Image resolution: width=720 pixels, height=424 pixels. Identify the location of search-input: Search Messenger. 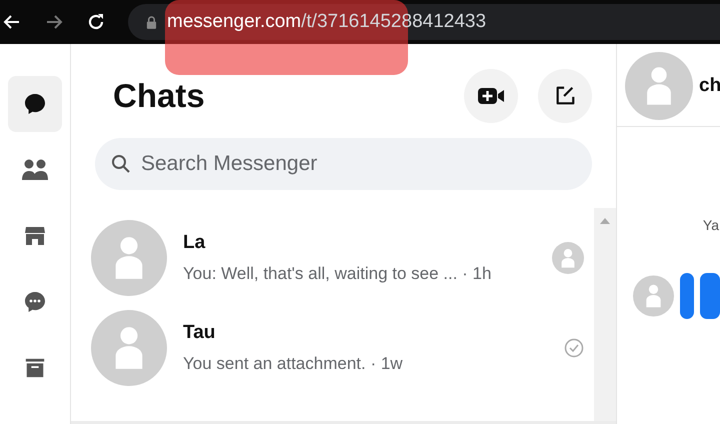
(341, 164).